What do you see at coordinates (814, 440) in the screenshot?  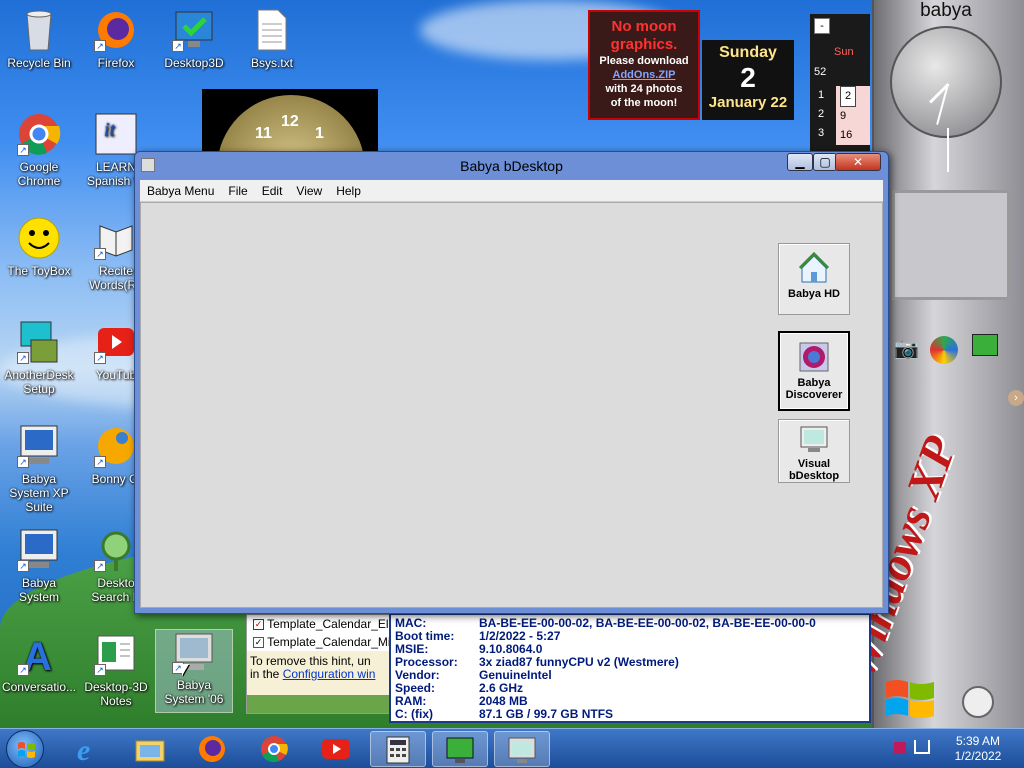 I see `monitor-icon` at bounding box center [814, 440].